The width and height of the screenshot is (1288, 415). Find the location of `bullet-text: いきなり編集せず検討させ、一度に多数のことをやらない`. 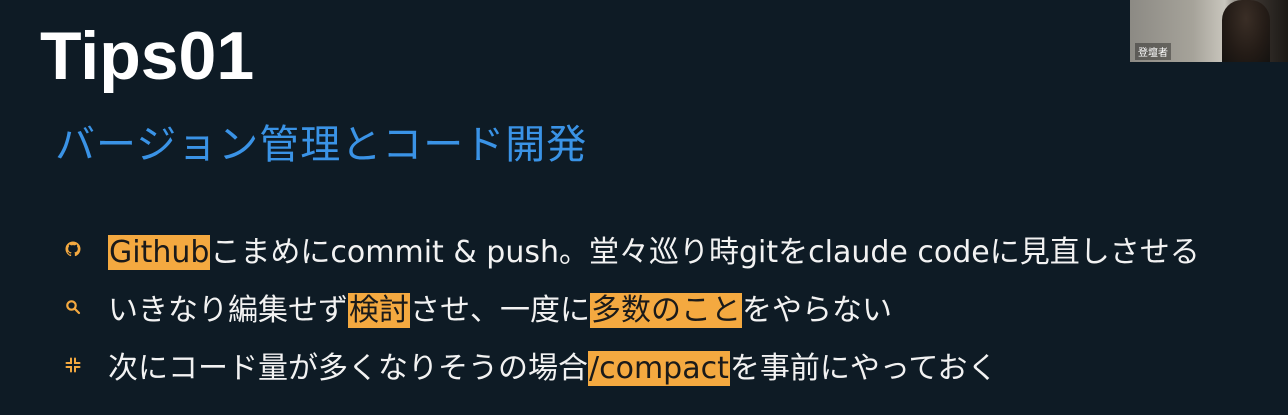

bullet-text: いきなり編集せず検討させ、一度に多数のことをやらない is located at coordinates (500, 307).